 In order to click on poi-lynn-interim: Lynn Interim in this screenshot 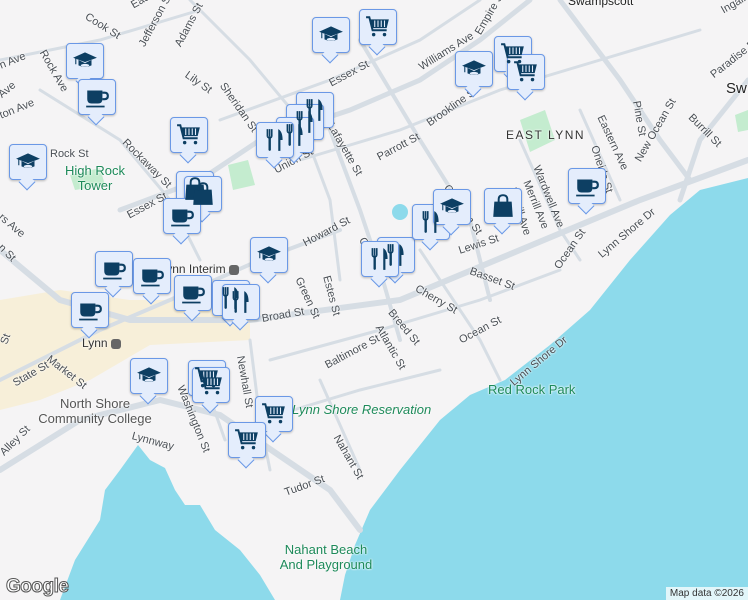, I will do `click(199, 269)`.